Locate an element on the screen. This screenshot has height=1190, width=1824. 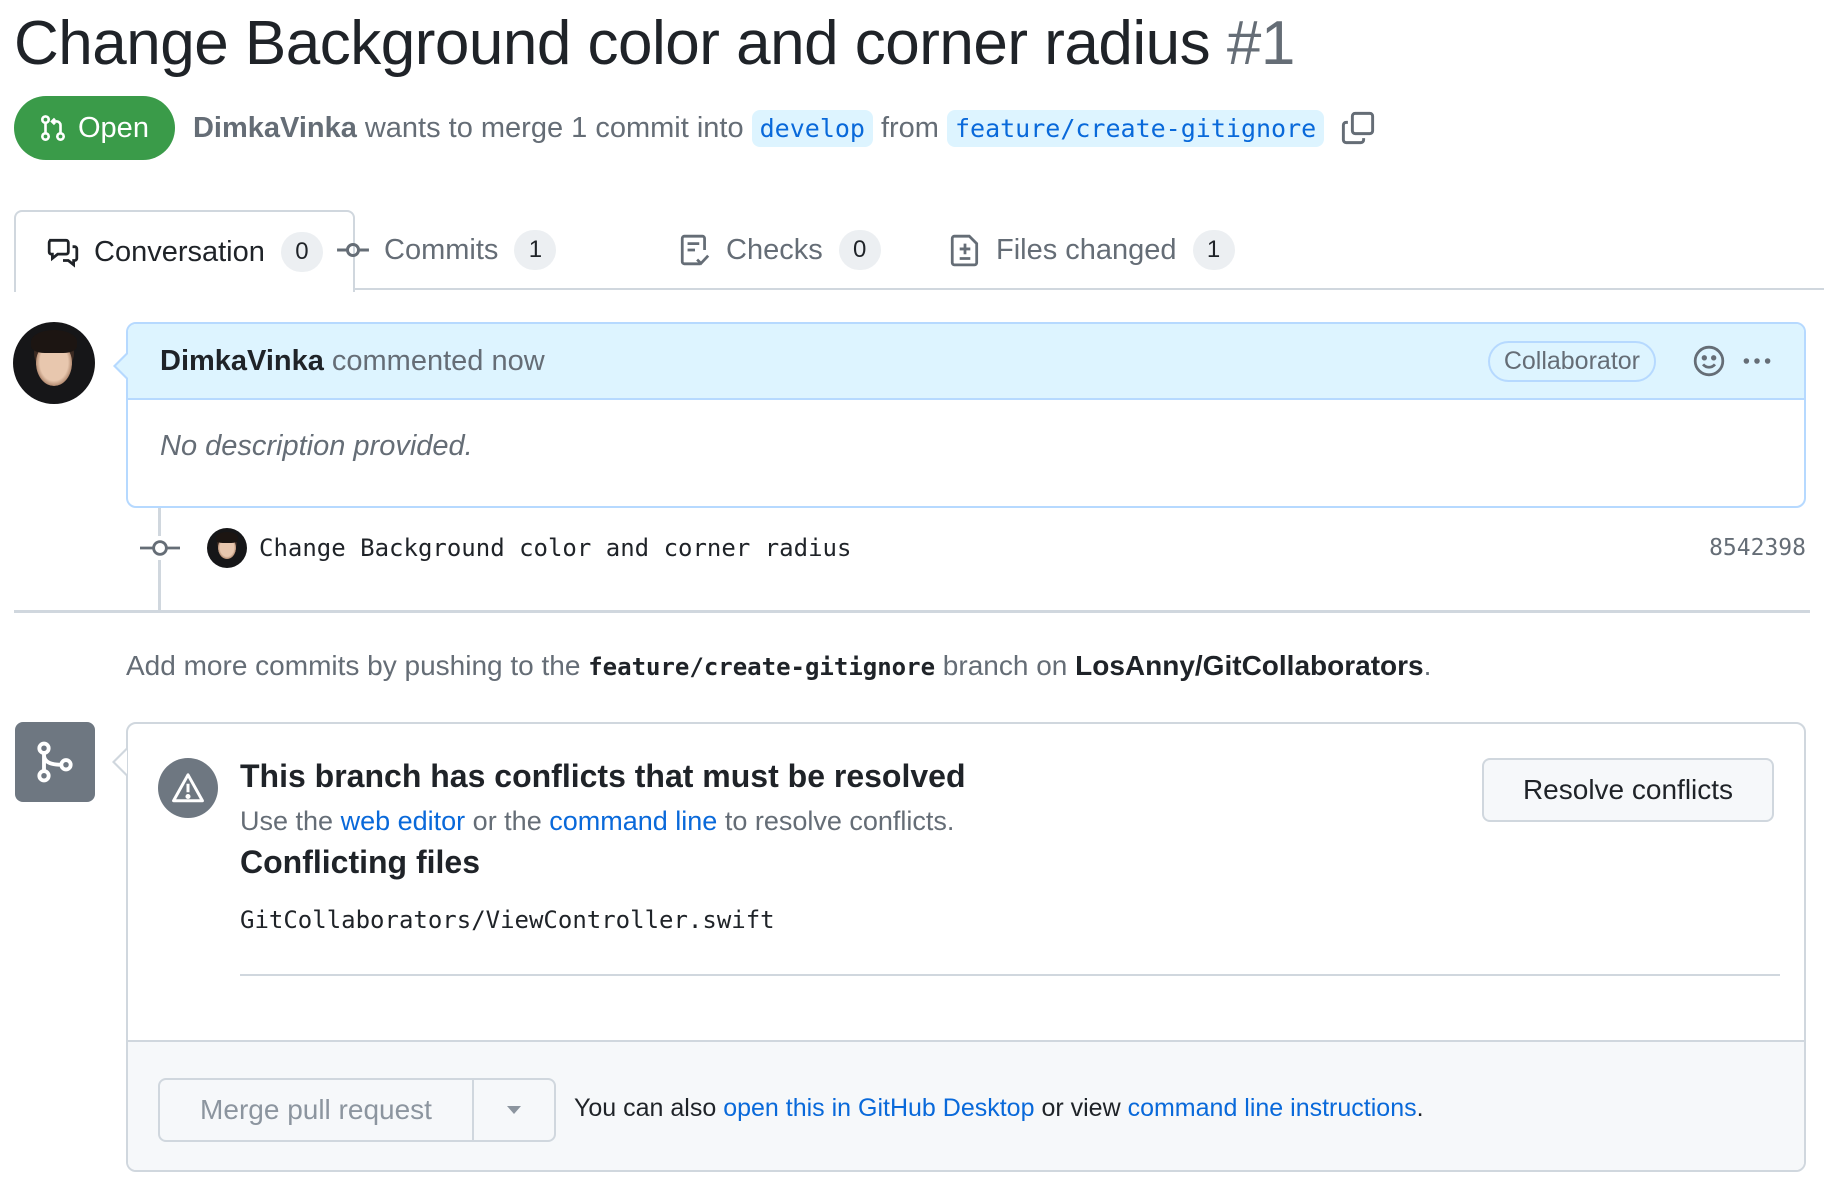
conflicting-file: GitCollaborators/ViewController.swift is located at coordinates (507, 920).